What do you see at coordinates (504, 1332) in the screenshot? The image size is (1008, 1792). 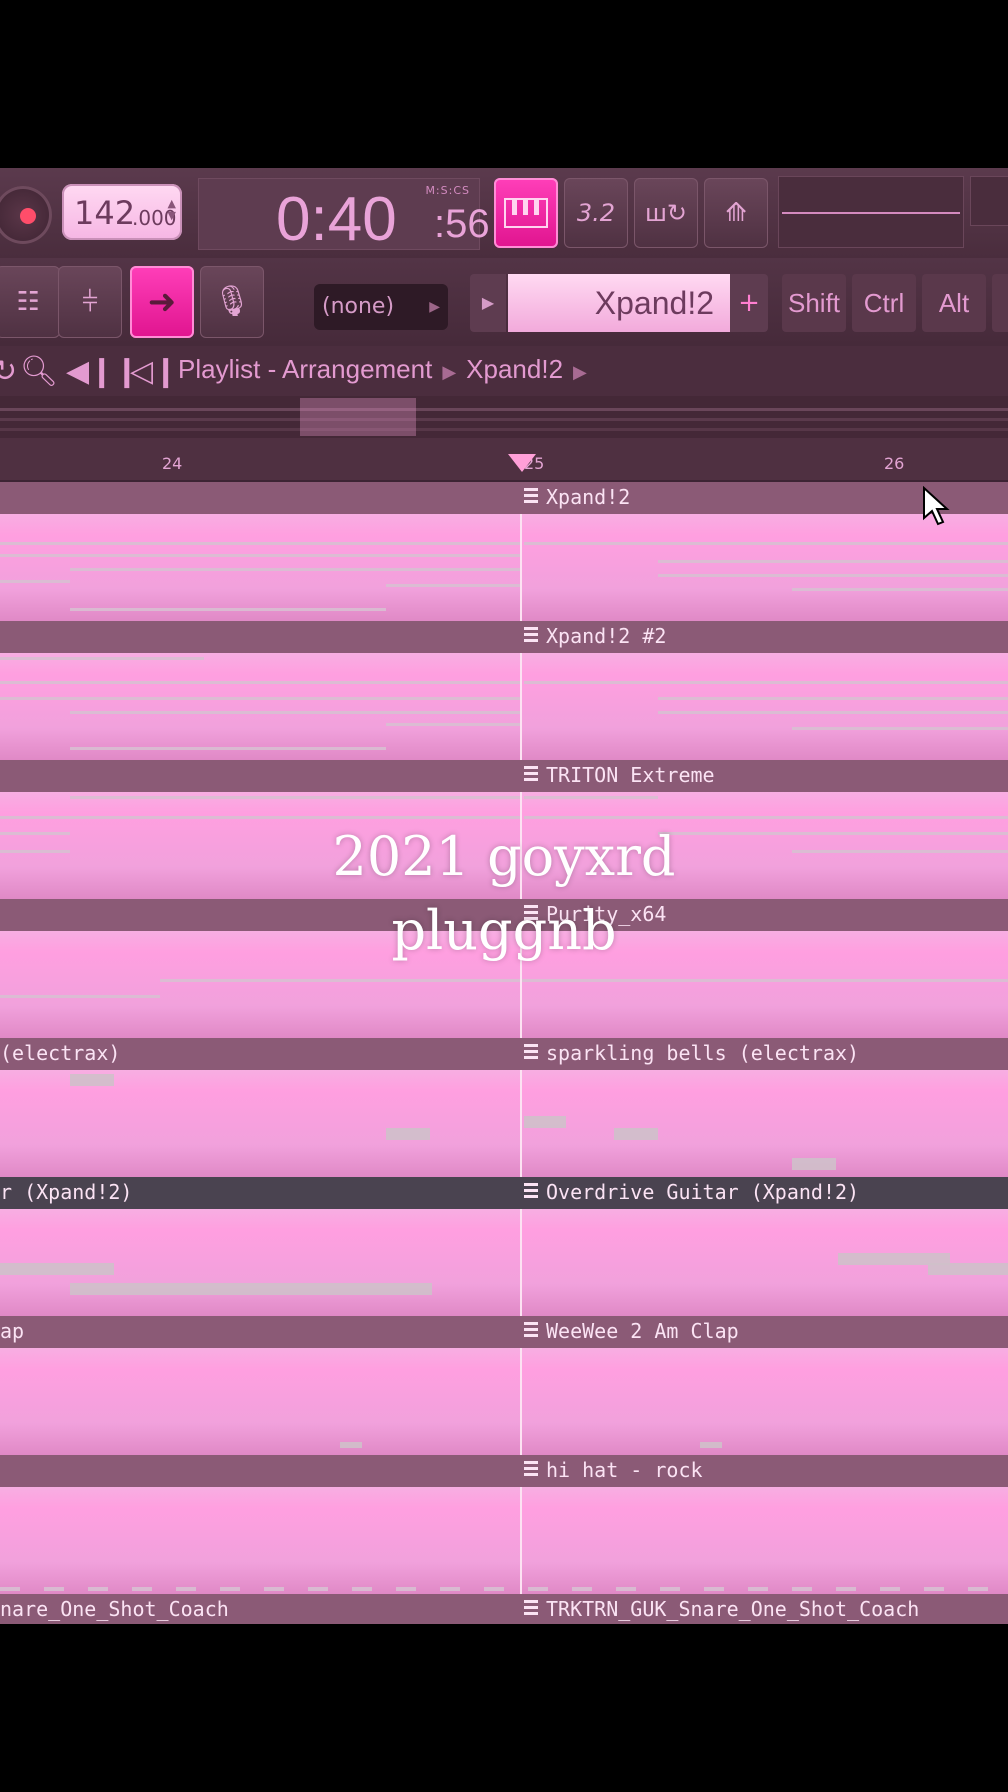 I see `clip-header: ap WeeWee 2 Am Clap` at bounding box center [504, 1332].